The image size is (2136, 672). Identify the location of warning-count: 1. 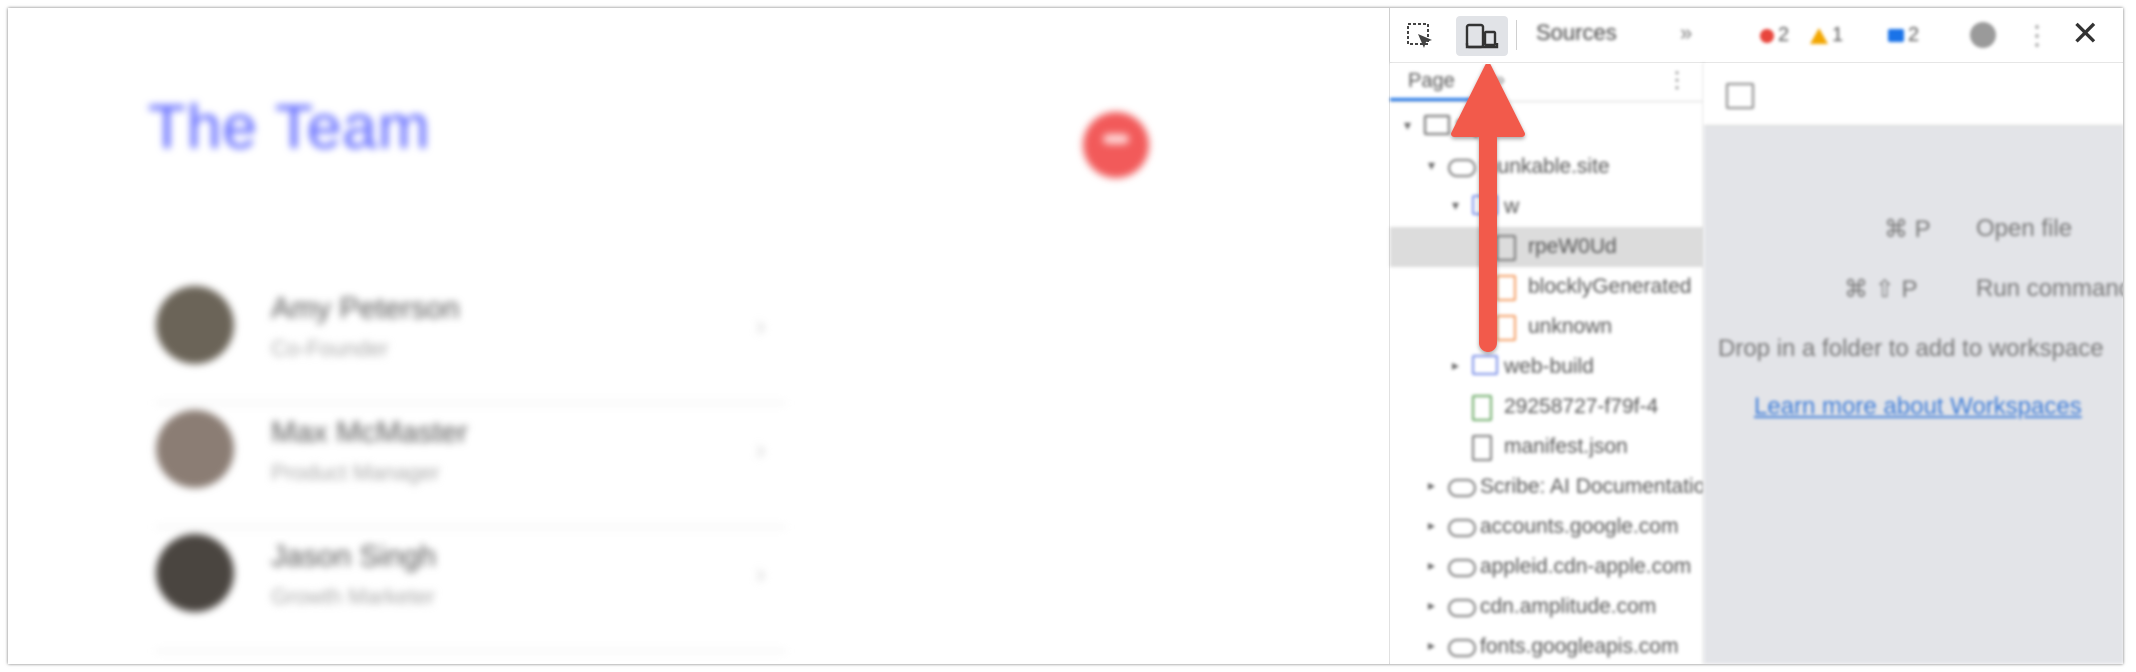
(1838, 35).